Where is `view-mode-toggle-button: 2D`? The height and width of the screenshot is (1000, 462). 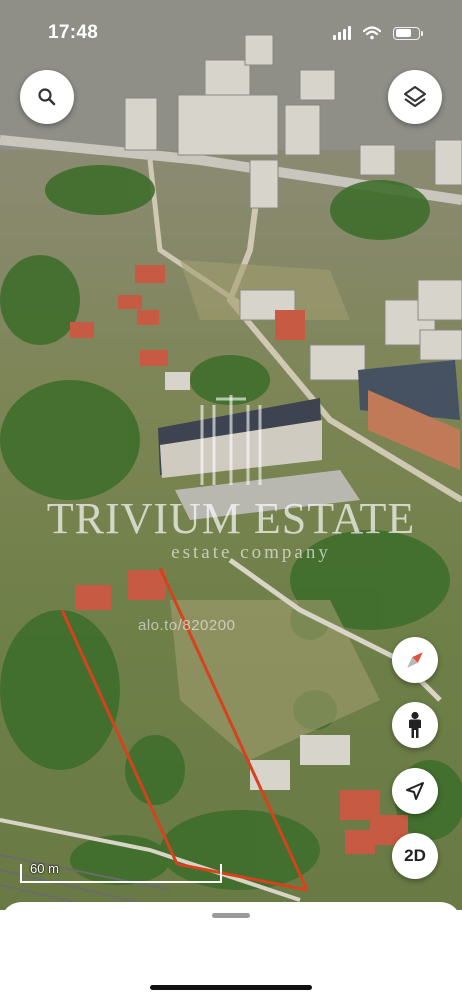 view-mode-toggle-button: 2D is located at coordinates (415, 856).